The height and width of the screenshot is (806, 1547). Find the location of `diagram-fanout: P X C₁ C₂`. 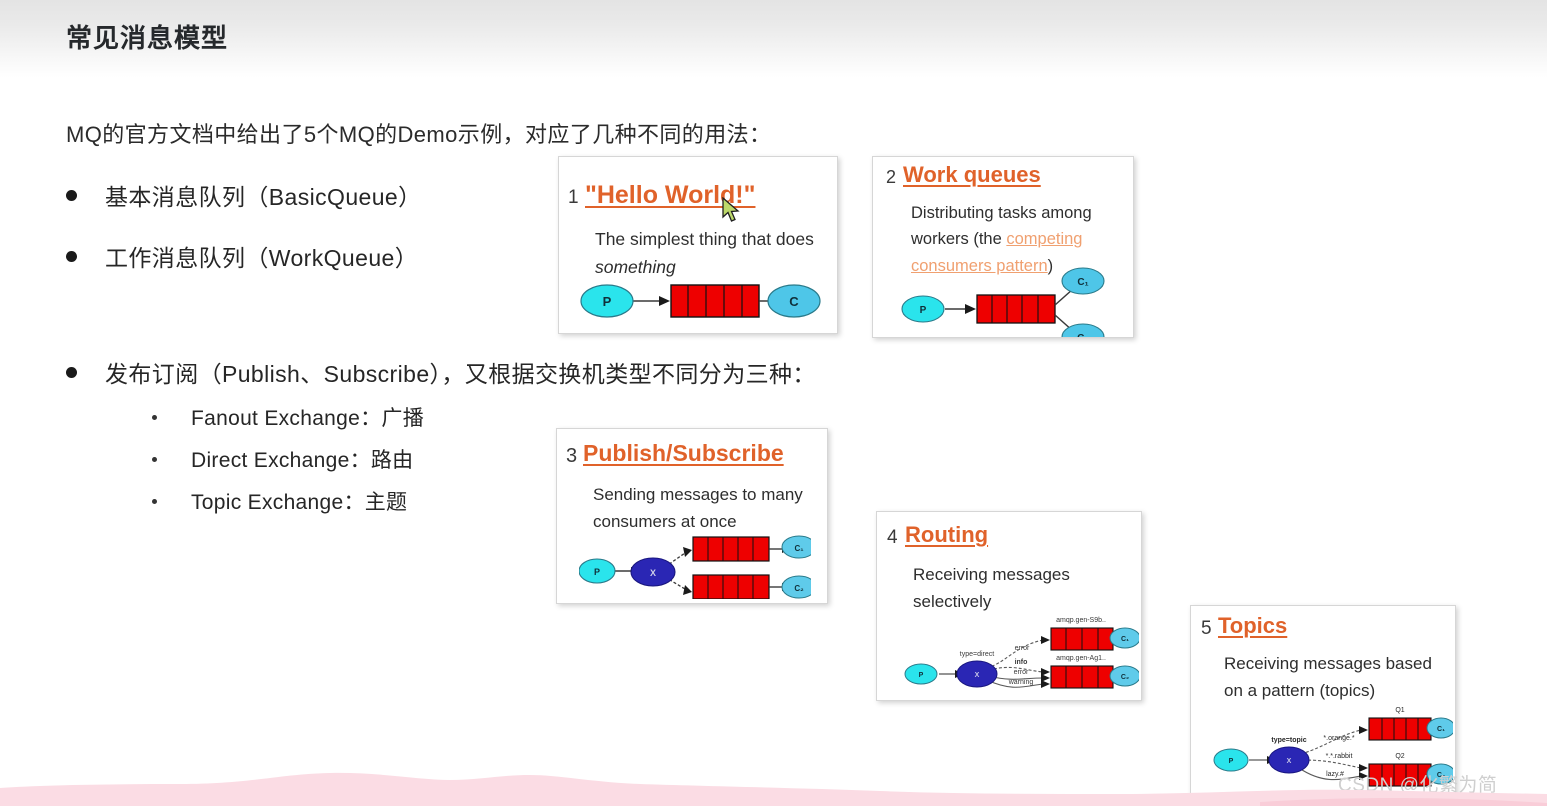

diagram-fanout: P X C₁ C₂ is located at coordinates (695, 567).